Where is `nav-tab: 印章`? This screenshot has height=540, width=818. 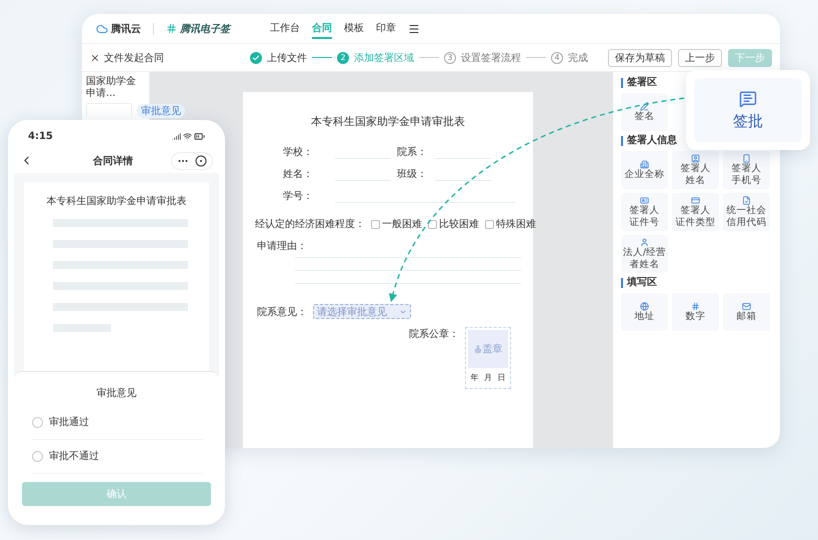 nav-tab: 印章 is located at coordinates (386, 28).